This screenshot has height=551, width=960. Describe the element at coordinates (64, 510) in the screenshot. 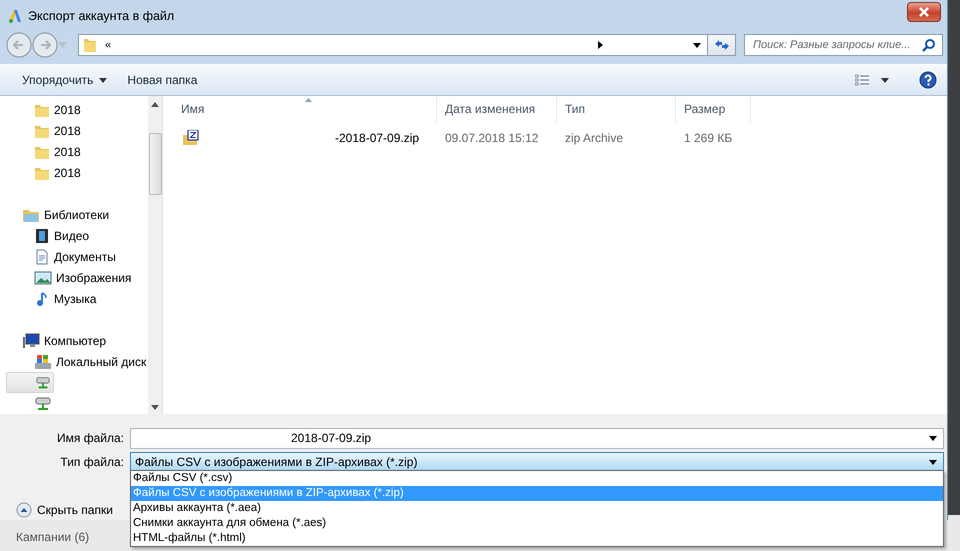

I see `hide-folders-button: Скрыть папки` at that location.